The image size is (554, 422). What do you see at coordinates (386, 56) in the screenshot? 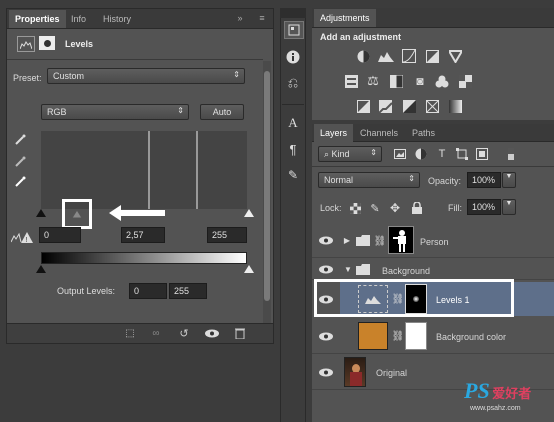
I see `levels-adjustment-icon` at bounding box center [386, 56].